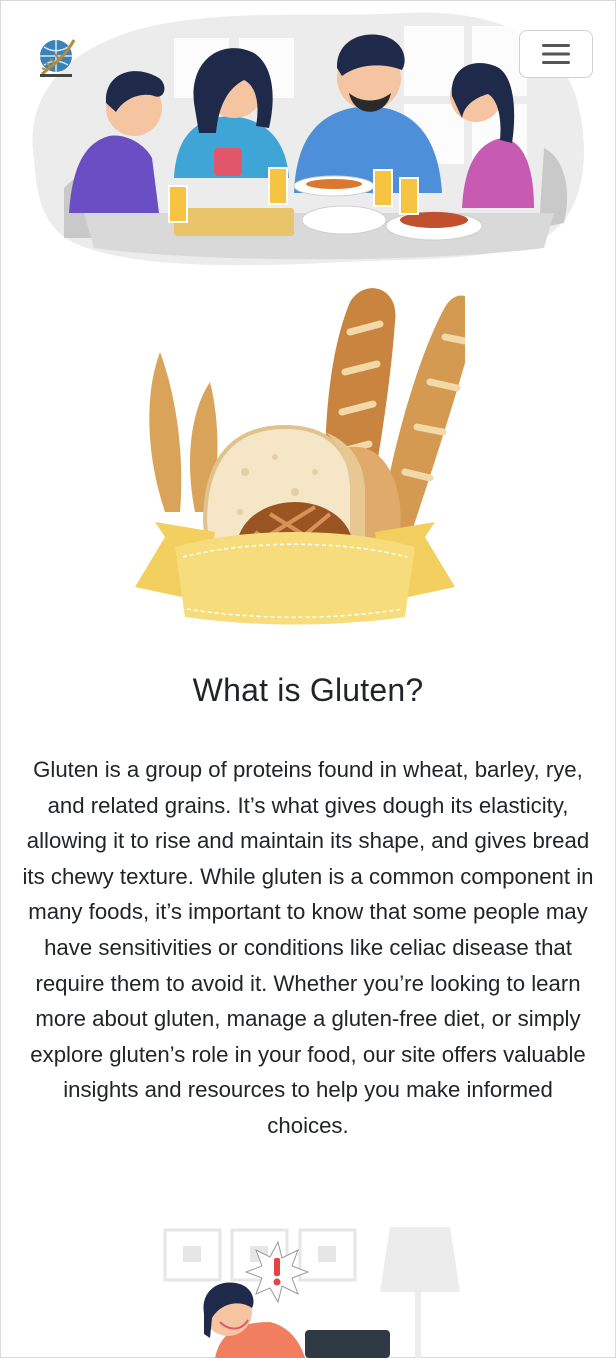 This screenshot has height=1358, width=616. I want to click on bread-and-wheat-illustration, so click(300, 456).